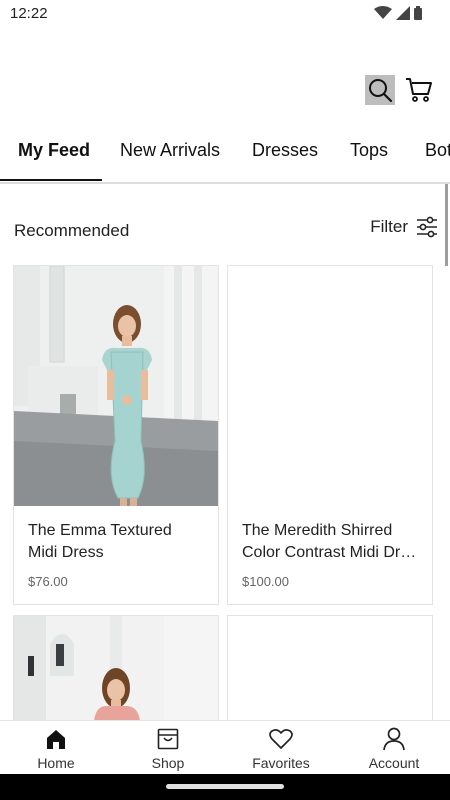 Image resolution: width=450 pixels, height=800 pixels. Describe the element at coordinates (225, 183) in the screenshot. I see `tabs-divider` at that location.